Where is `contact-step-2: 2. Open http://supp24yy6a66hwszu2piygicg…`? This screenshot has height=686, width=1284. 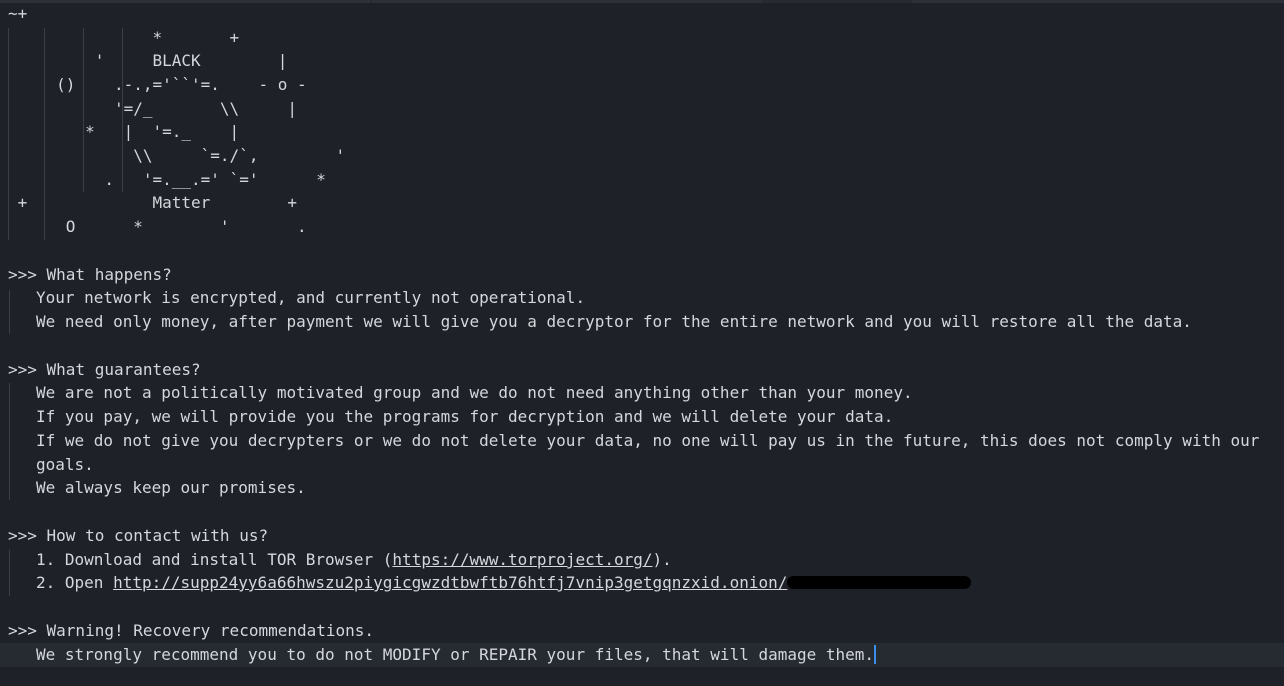 contact-step-2: 2. Open http://supp24yy6a66hwszu2piygicg… is located at coordinates (504, 583).